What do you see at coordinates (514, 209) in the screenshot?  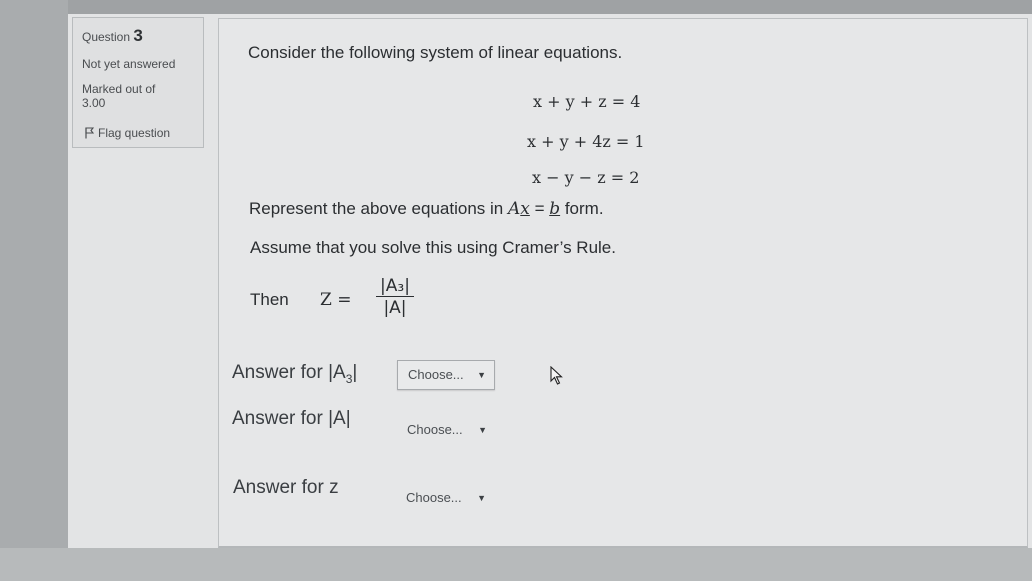 I see `matrix-a-symbol: A` at bounding box center [514, 209].